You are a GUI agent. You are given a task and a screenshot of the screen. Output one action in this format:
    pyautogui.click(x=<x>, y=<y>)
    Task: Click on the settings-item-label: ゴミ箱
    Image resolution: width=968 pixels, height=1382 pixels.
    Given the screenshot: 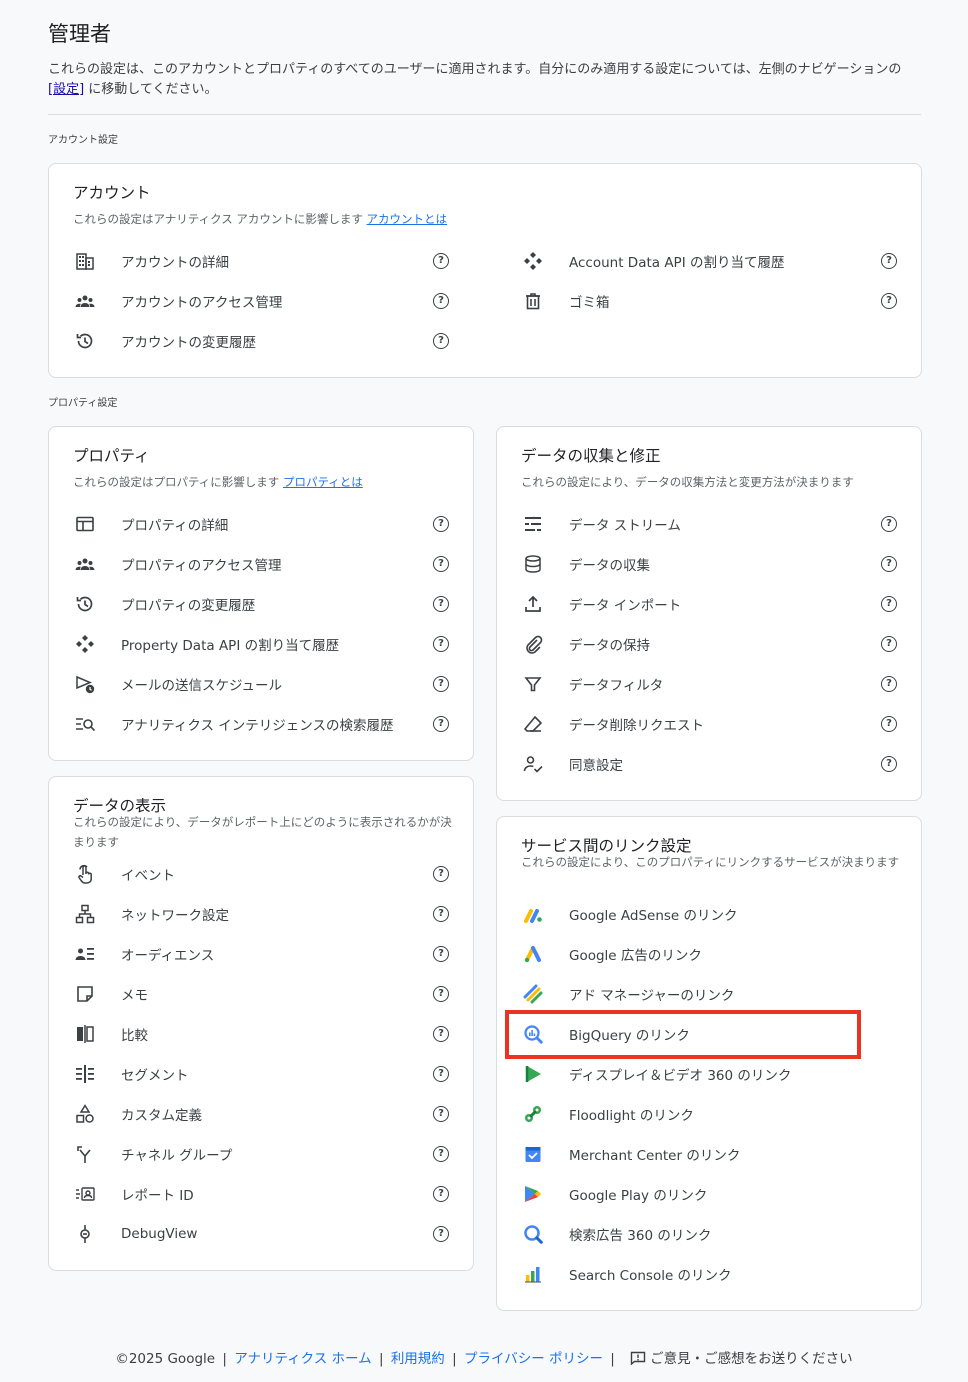 What is the action you would take?
    pyautogui.click(x=589, y=303)
    